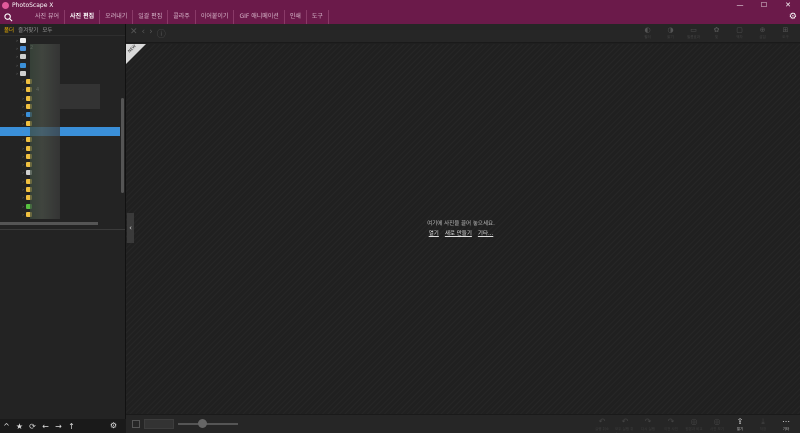 The height and width of the screenshot is (433, 800). What do you see at coordinates (9, 30) in the screenshot?
I see `folder-subtab: 폴더` at bounding box center [9, 30].